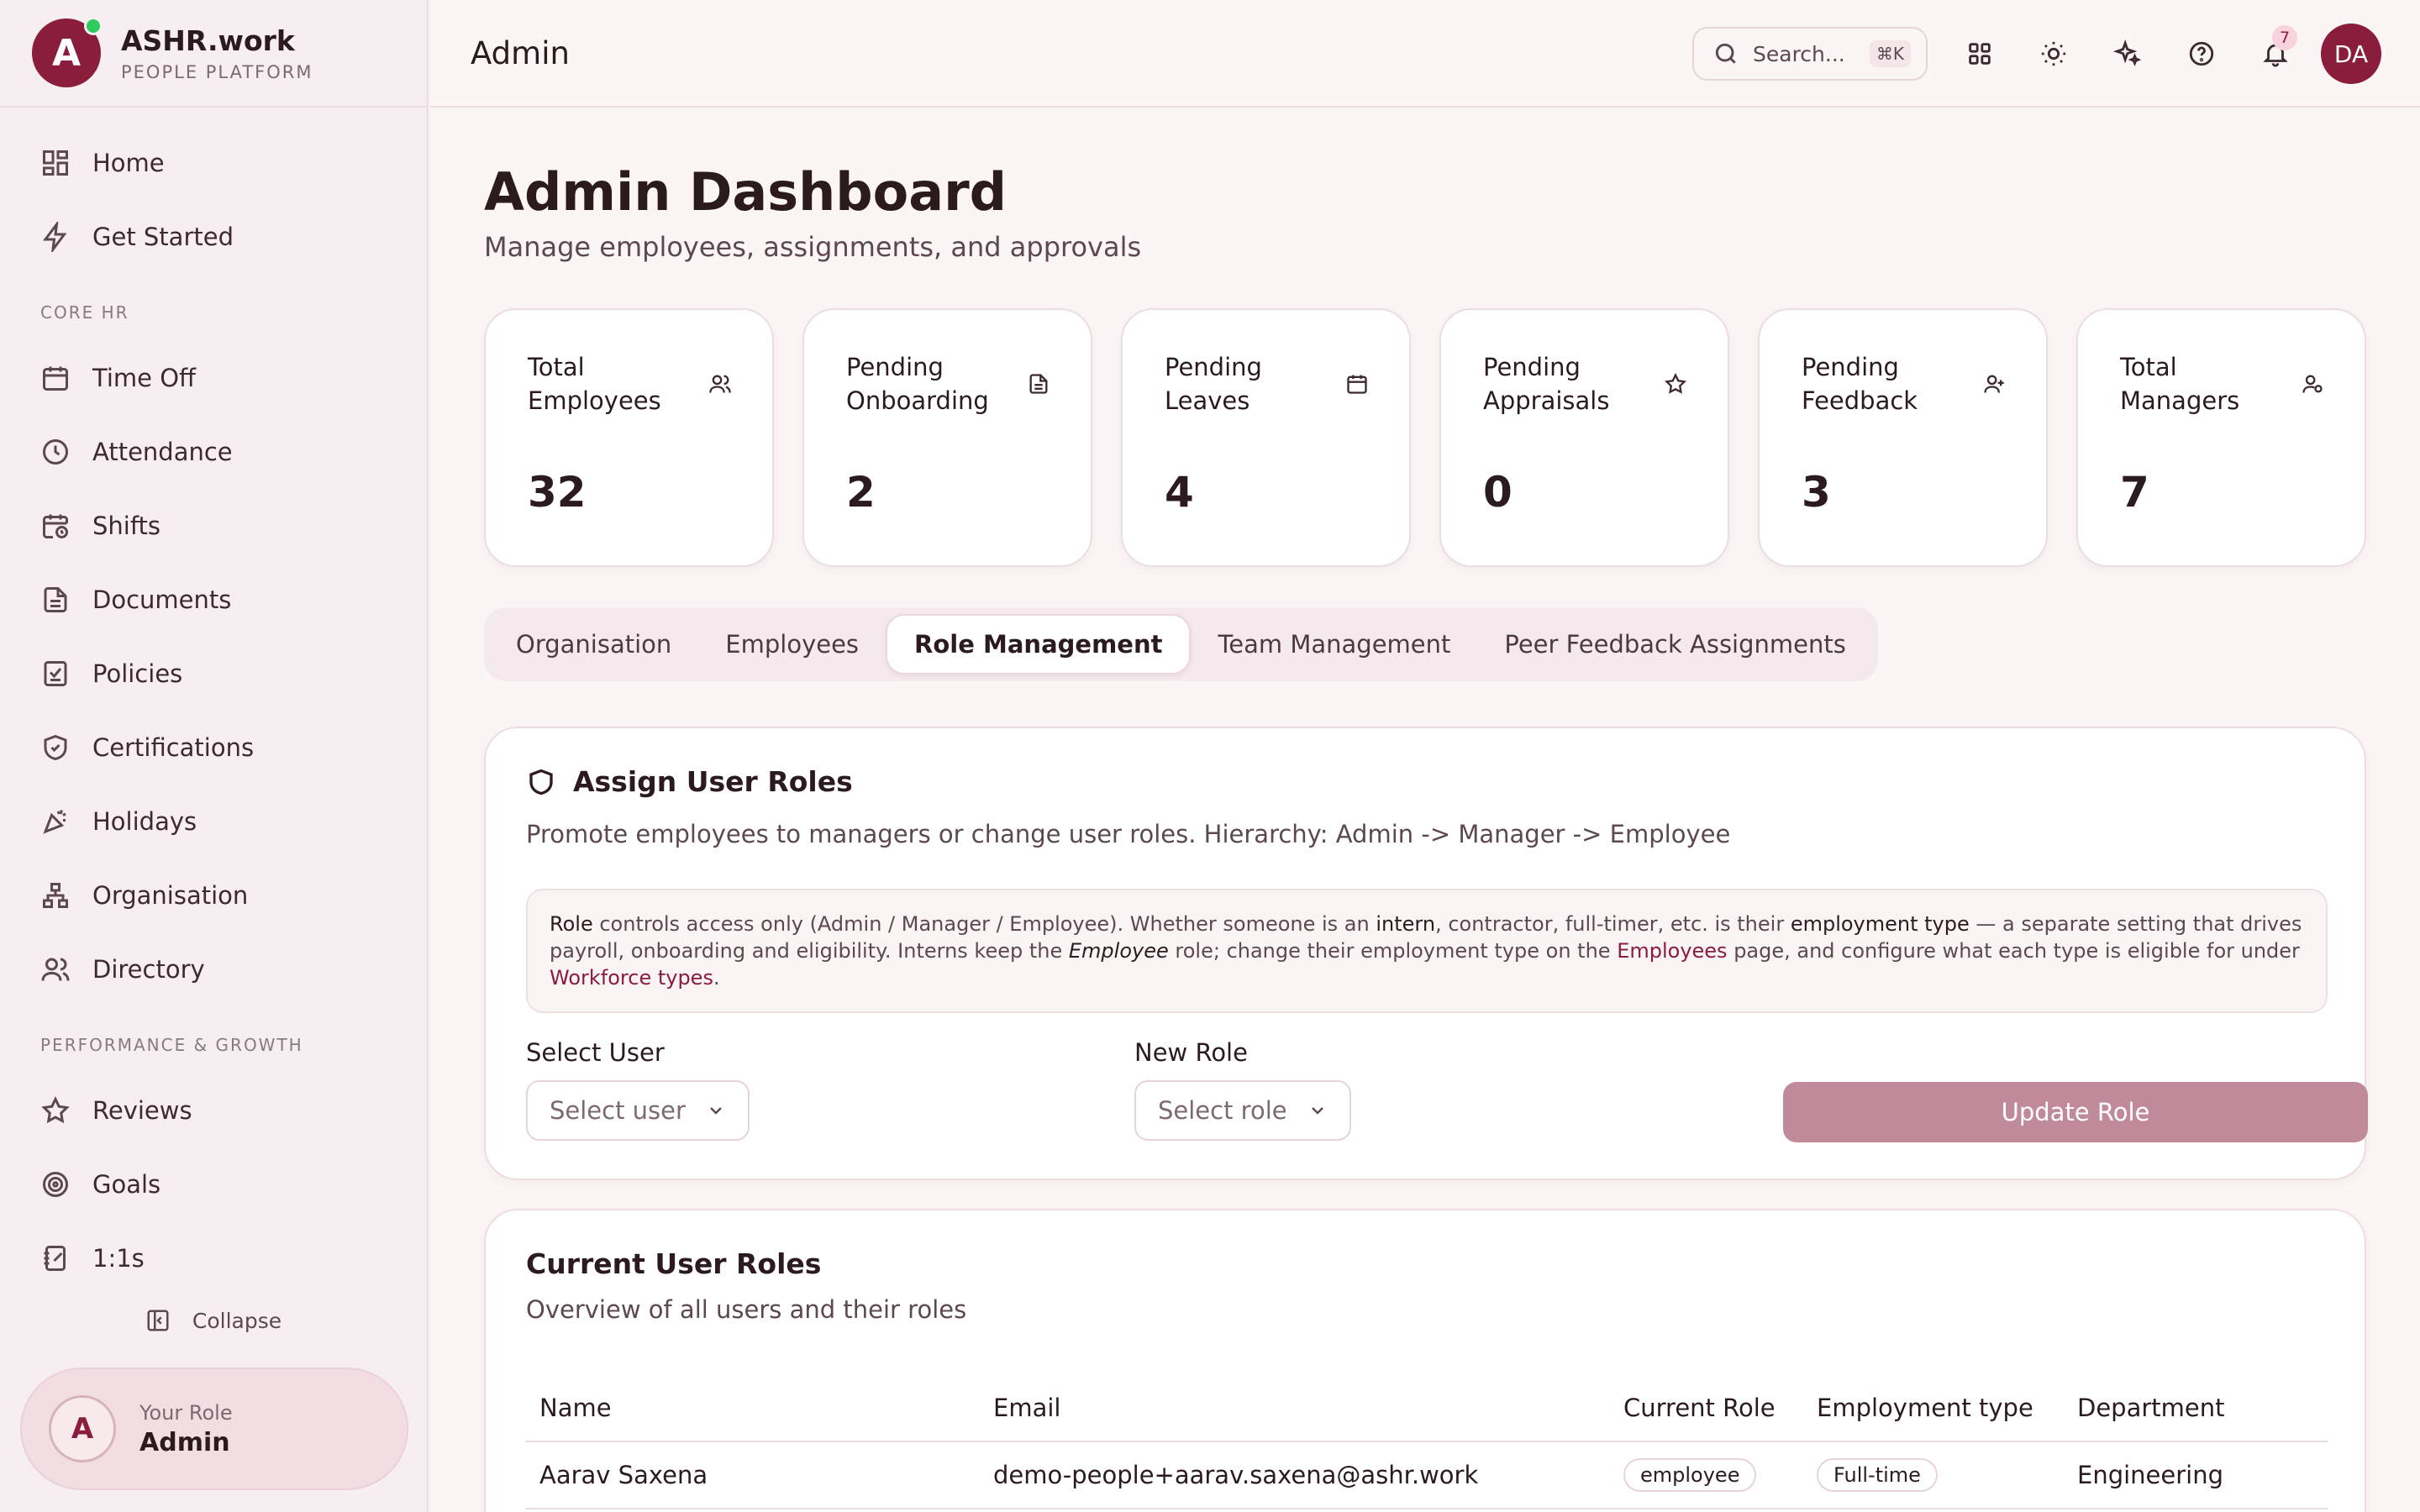 The width and height of the screenshot is (2420, 1512). What do you see at coordinates (214, 526) in the screenshot?
I see `sidebar-item-shifts: Shifts` at bounding box center [214, 526].